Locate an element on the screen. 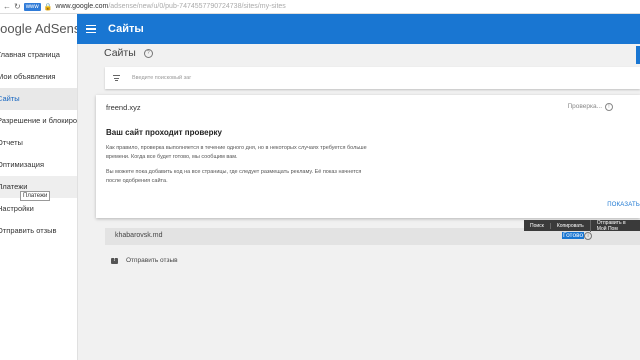  popup-send: Отправить в Мой Пом is located at coordinates (614, 225).